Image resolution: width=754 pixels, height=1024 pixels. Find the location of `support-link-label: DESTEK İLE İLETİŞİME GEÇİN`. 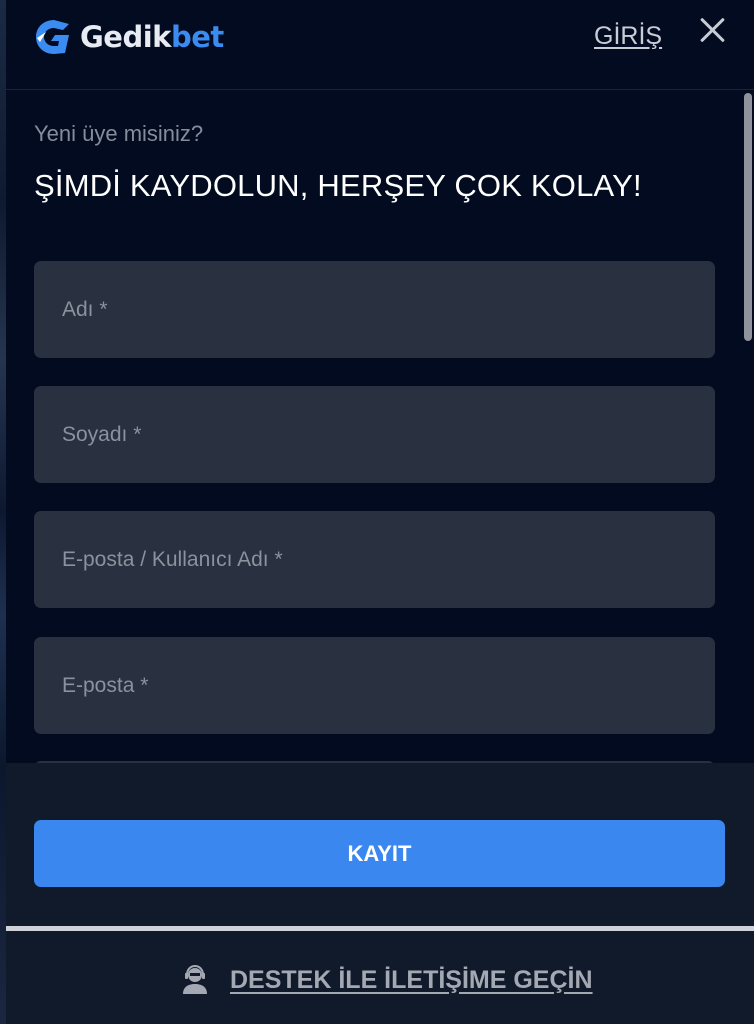

support-link-label: DESTEK İLE İLETİŞİME GEÇİN is located at coordinates (411, 979).